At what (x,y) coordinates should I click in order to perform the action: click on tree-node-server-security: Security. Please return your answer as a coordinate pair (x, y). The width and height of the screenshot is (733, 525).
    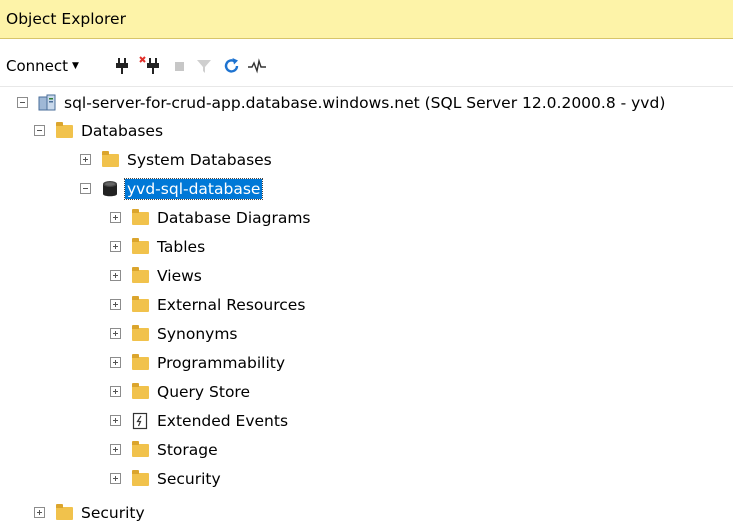
    Looking at the image, I should click on (90, 512).